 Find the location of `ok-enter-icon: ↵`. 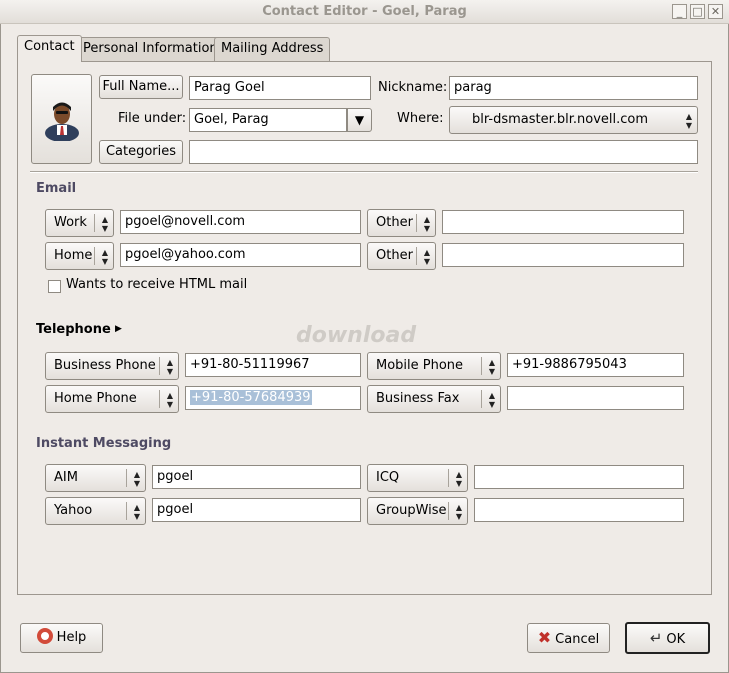

ok-enter-icon: ↵ is located at coordinates (656, 638).